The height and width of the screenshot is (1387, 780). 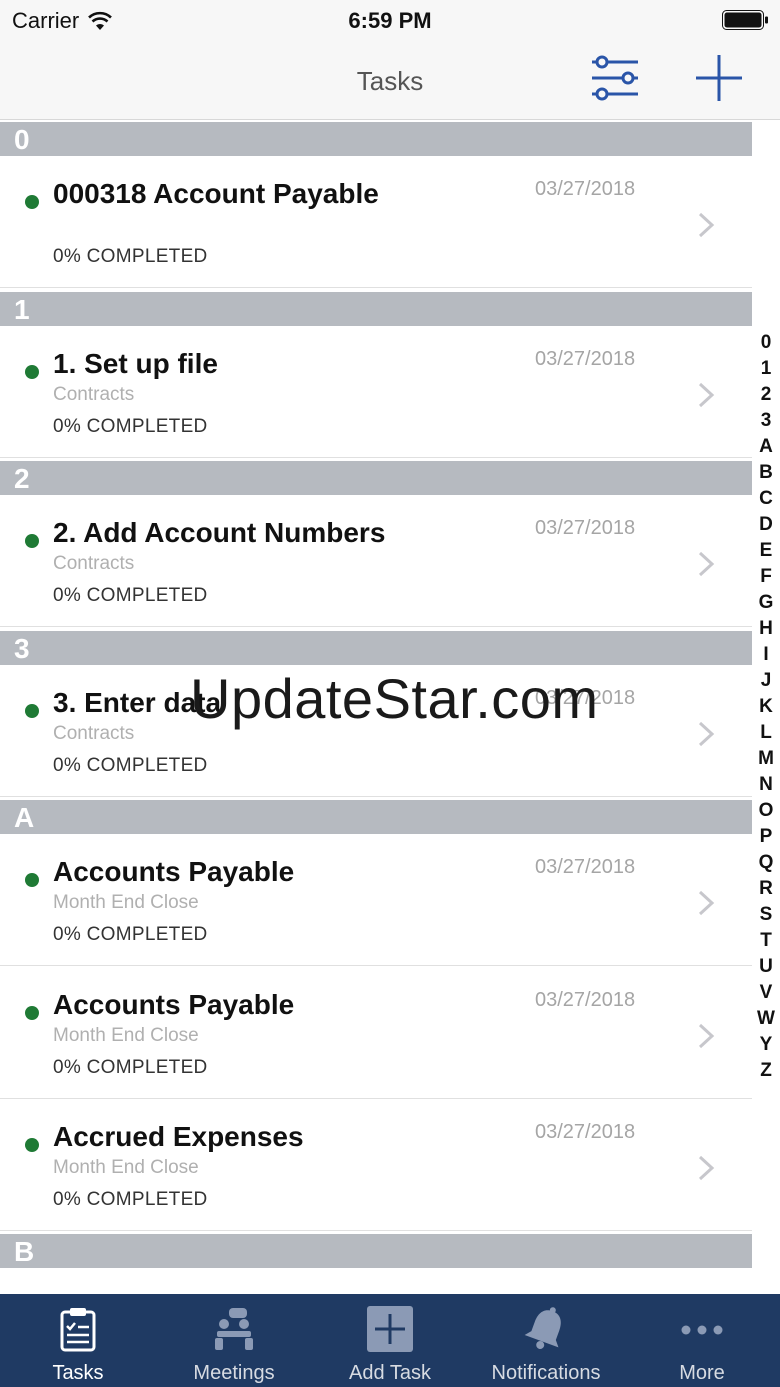 I want to click on index-letter: I, so click(x=766, y=655).